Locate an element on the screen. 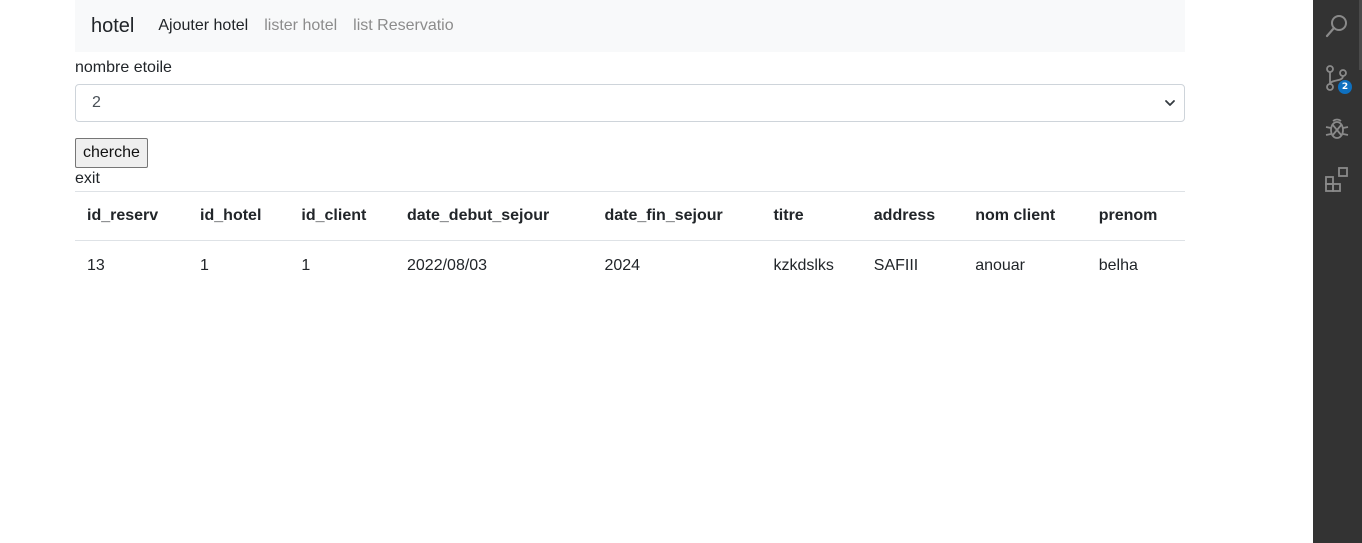 The width and height of the screenshot is (1362, 543). search-button: cherche is located at coordinates (111, 153).